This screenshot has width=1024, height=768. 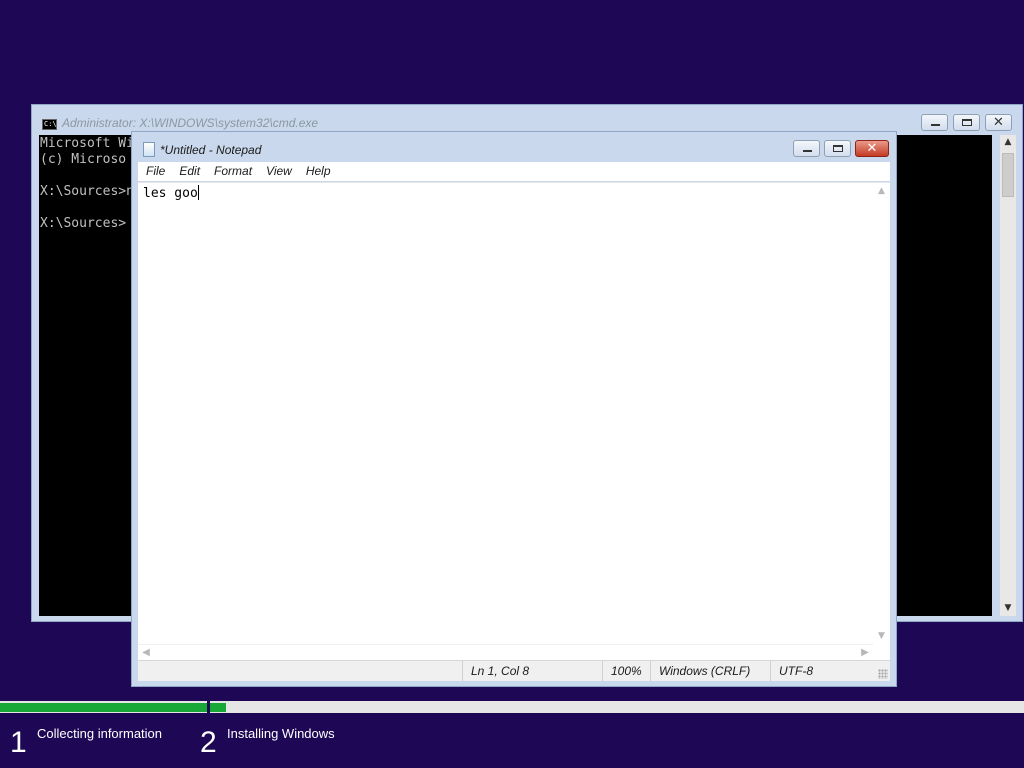 What do you see at coordinates (155, 171) in the screenshot?
I see `menu-file: File` at bounding box center [155, 171].